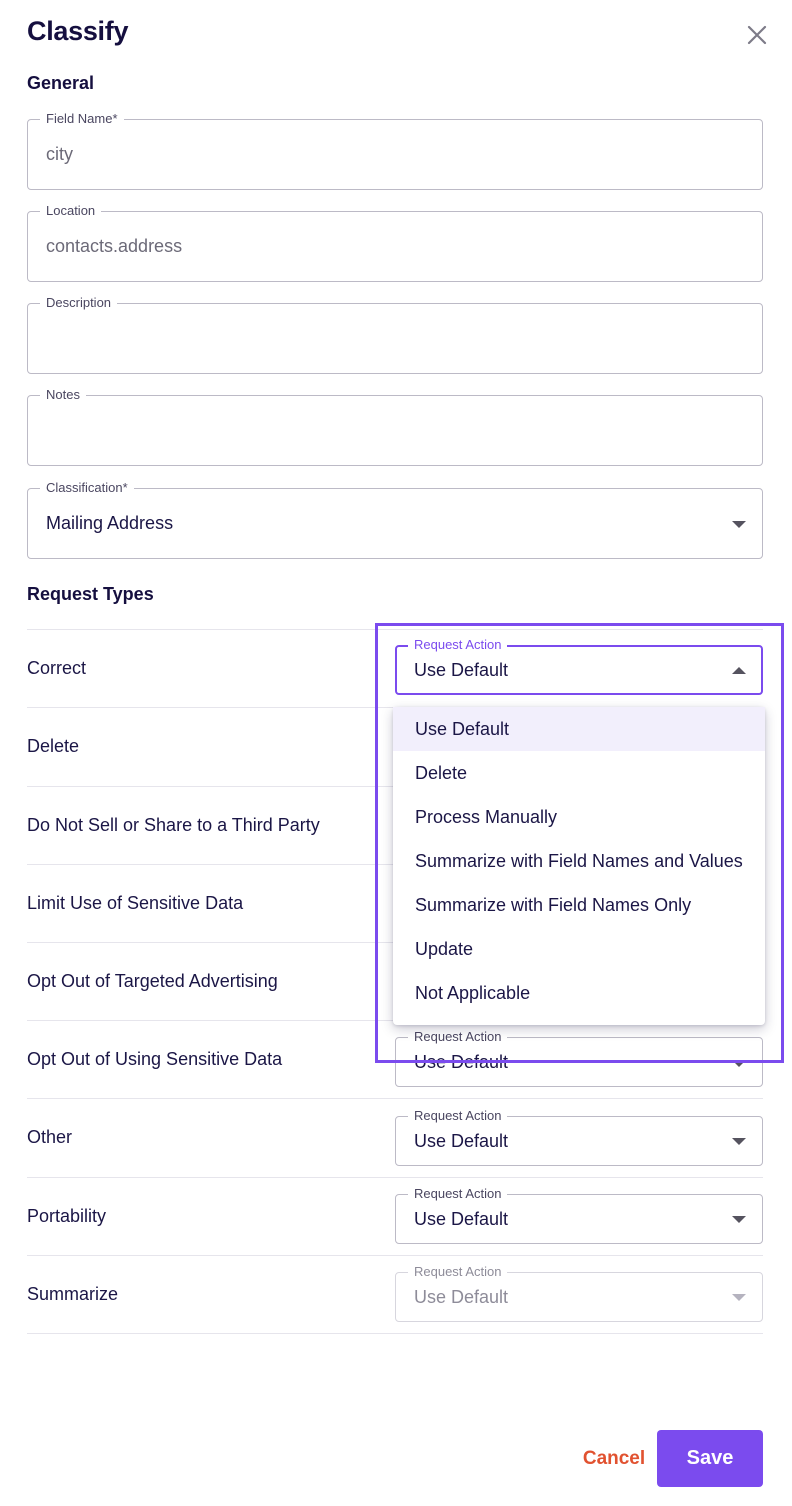  I want to click on request-row-label: Summarize, so click(73, 1294).